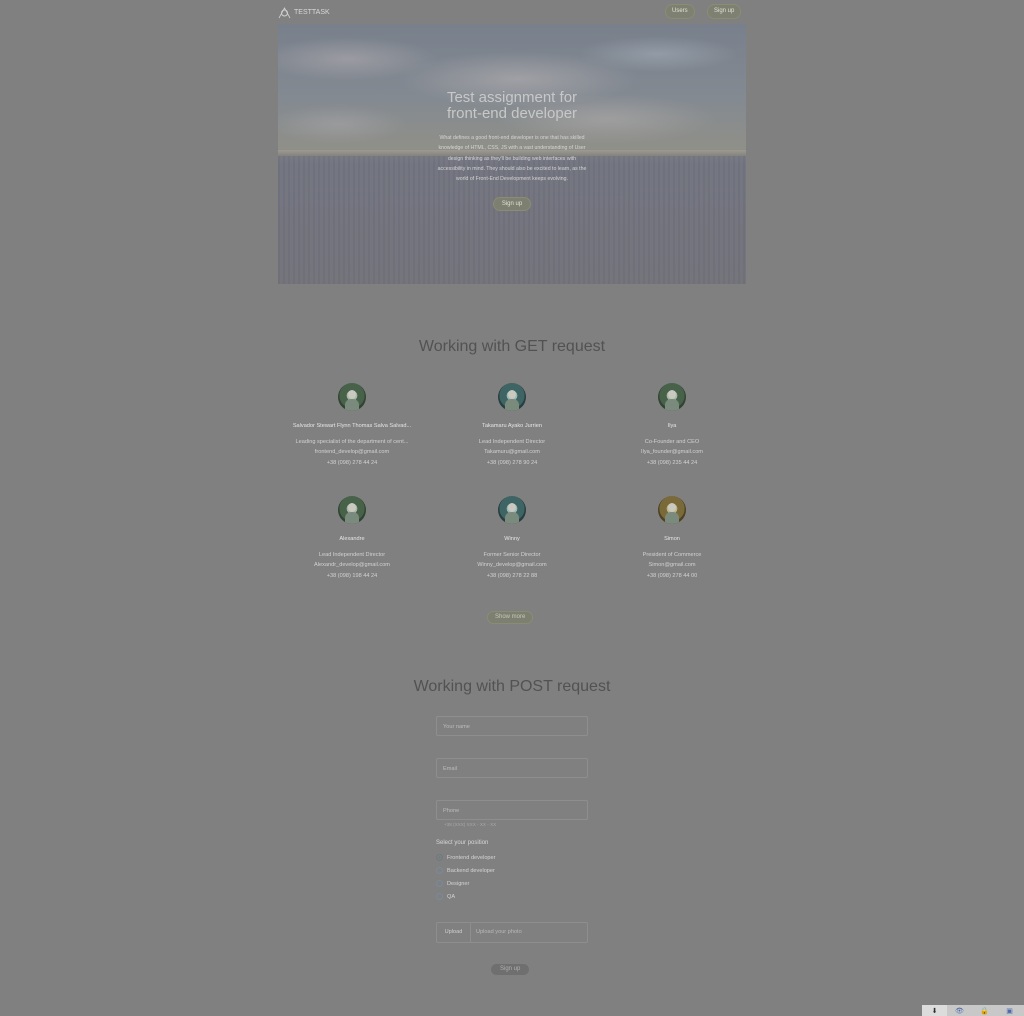  I want to click on eye-icon: 👁, so click(959, 1010).